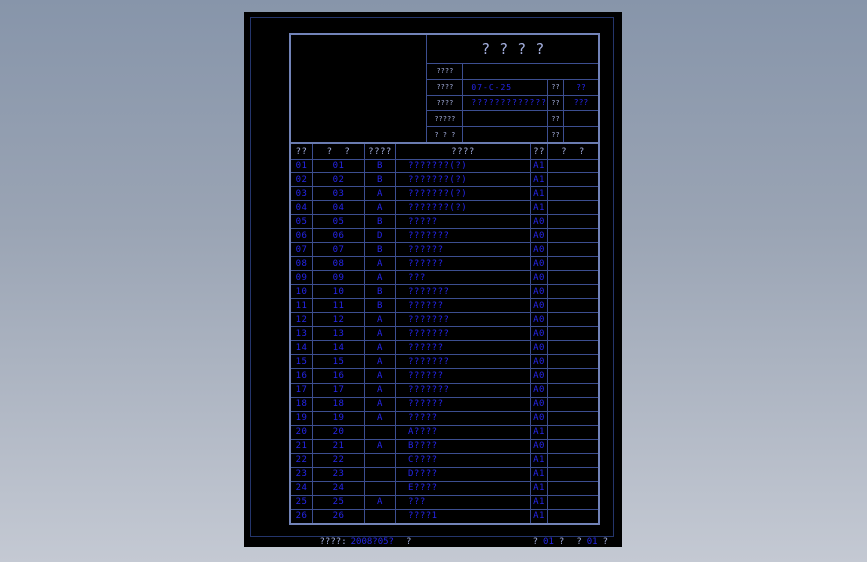 The width and height of the screenshot is (867, 562). What do you see at coordinates (444, 390) in the screenshot?
I see `table-row: 17 17 A??????? A0` at bounding box center [444, 390].